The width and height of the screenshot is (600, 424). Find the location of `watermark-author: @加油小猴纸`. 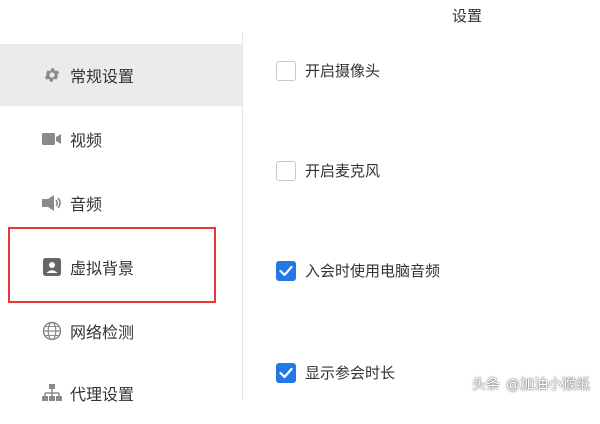

watermark-author: @加油小猴纸 is located at coordinates (548, 385).